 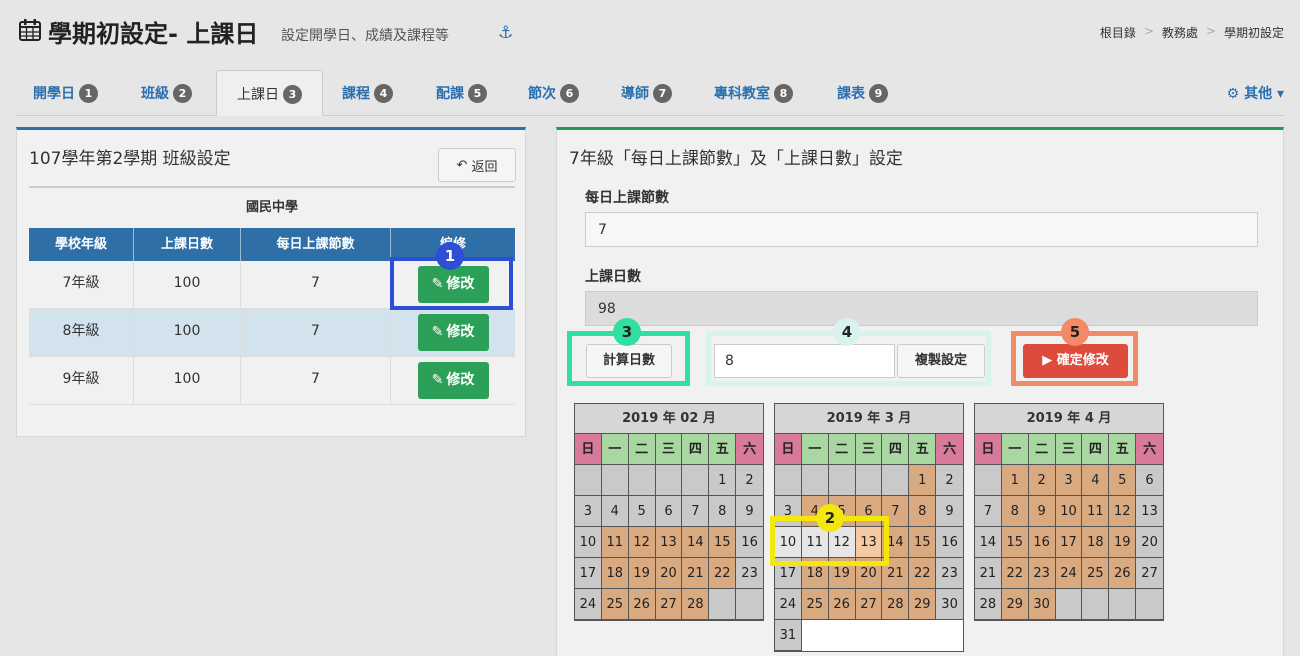 I want to click on calendar-day: 31, so click(x=788, y=635).